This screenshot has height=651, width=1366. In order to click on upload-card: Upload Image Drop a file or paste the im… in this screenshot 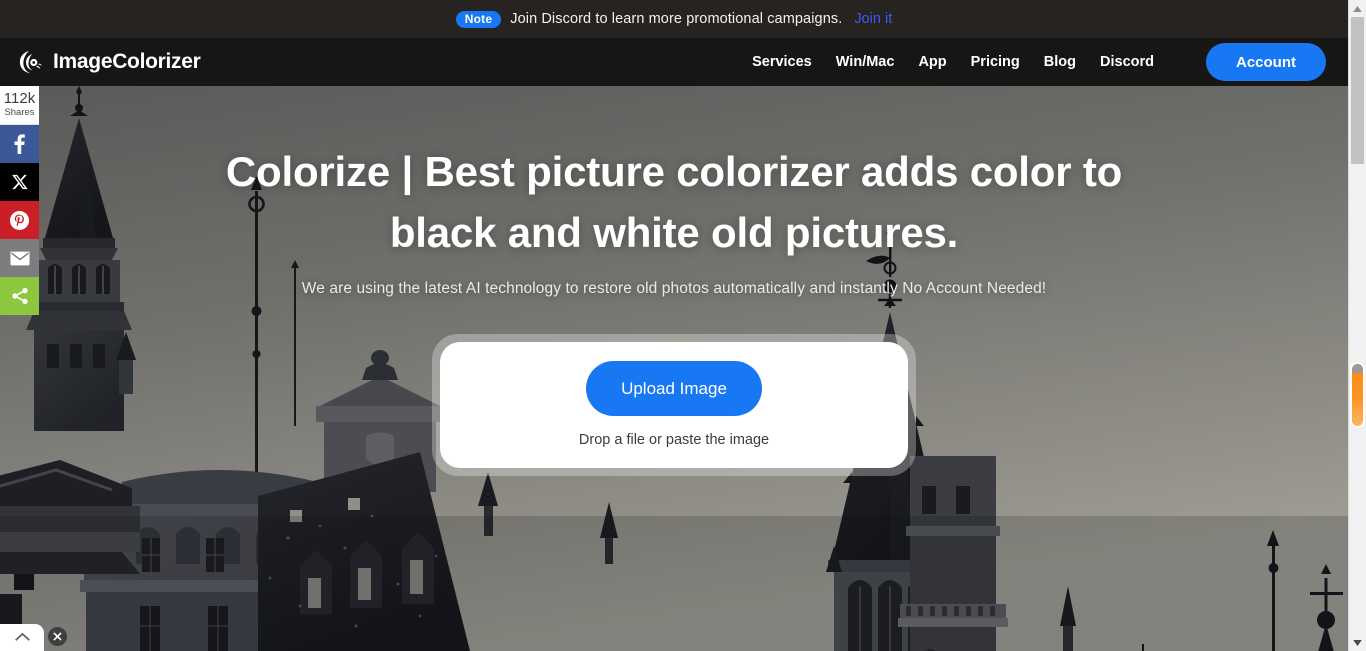, I will do `click(674, 404)`.